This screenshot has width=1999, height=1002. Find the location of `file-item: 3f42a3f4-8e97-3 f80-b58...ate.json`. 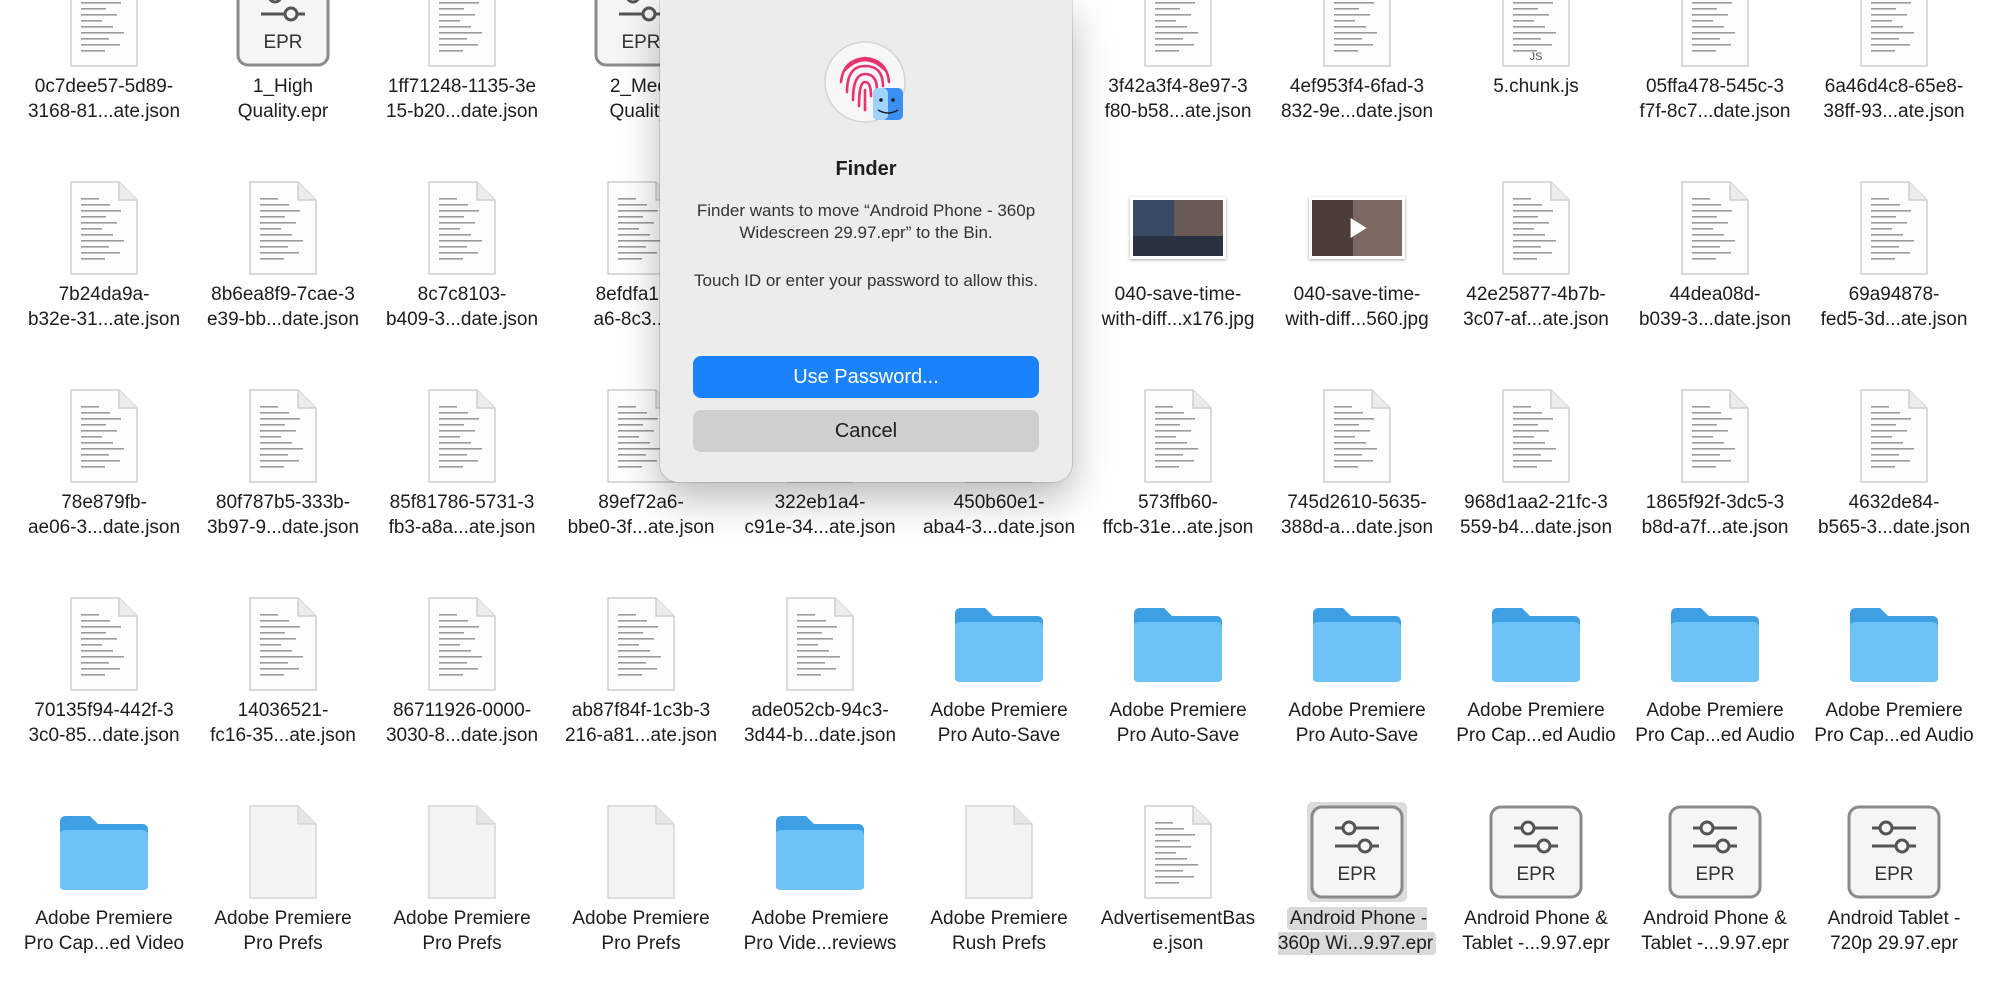

file-item: 3f42a3f4-8e97-3 f80-b58...ate.json is located at coordinates (1178, 85).